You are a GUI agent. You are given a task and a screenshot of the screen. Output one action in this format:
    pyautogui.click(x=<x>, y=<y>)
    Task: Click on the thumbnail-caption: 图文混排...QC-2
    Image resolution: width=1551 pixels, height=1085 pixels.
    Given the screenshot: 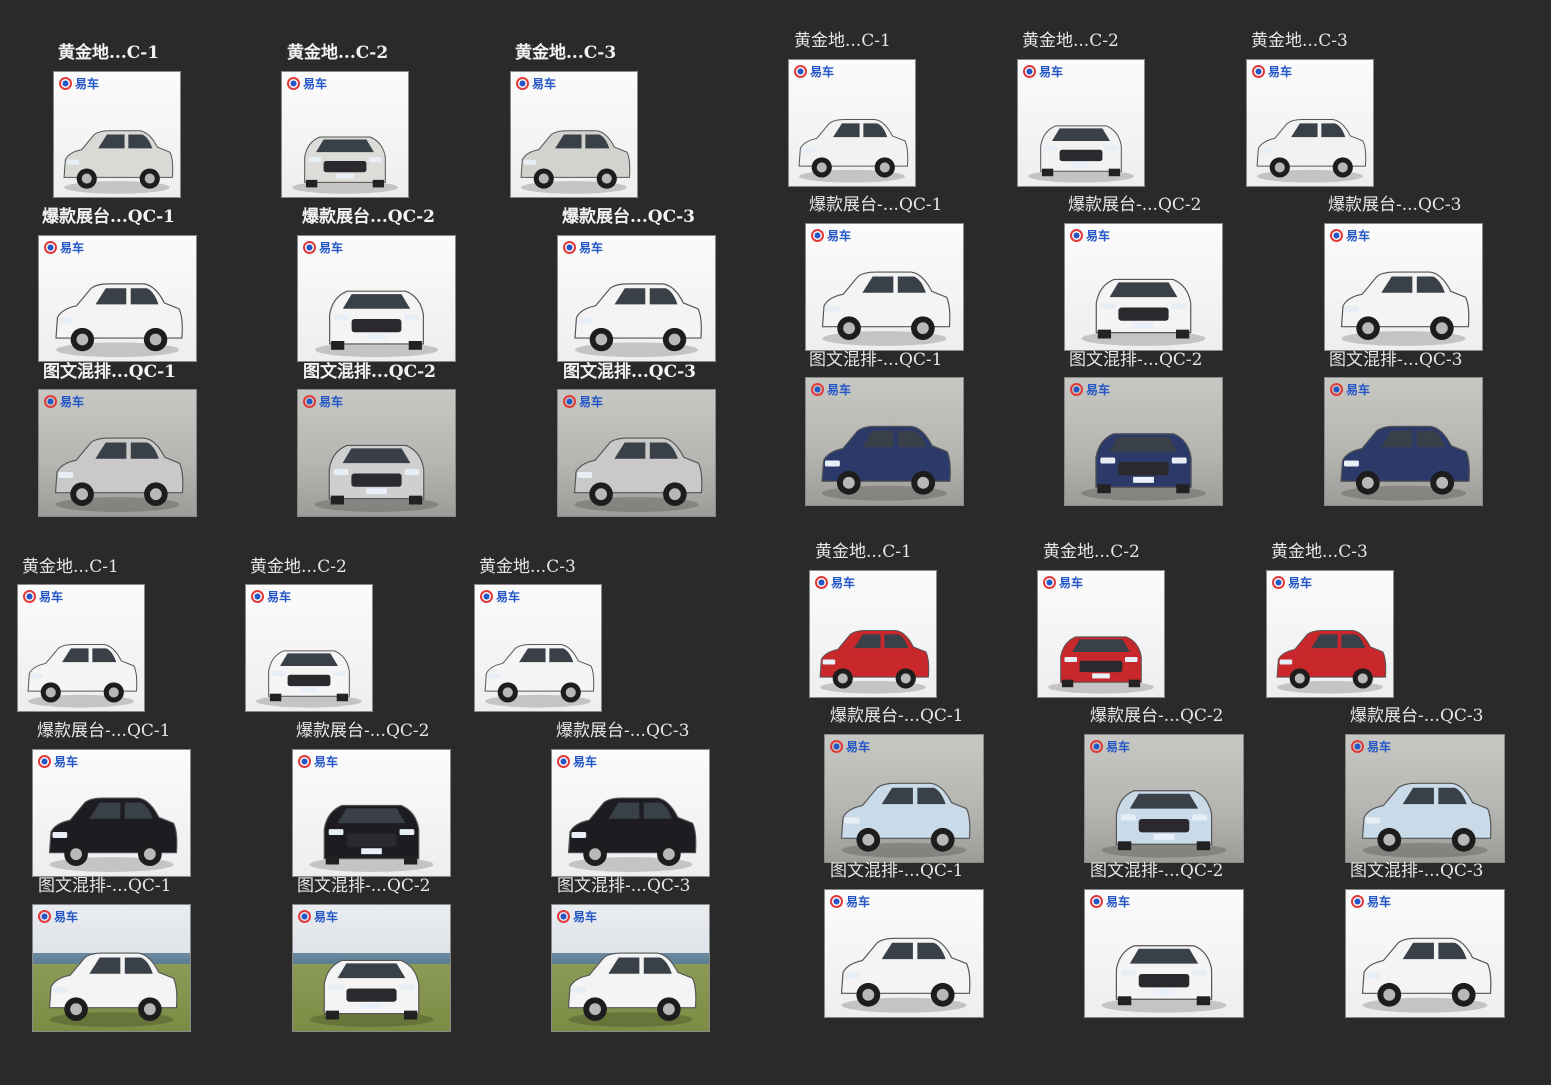 What is the action you would take?
    pyautogui.click(x=369, y=372)
    